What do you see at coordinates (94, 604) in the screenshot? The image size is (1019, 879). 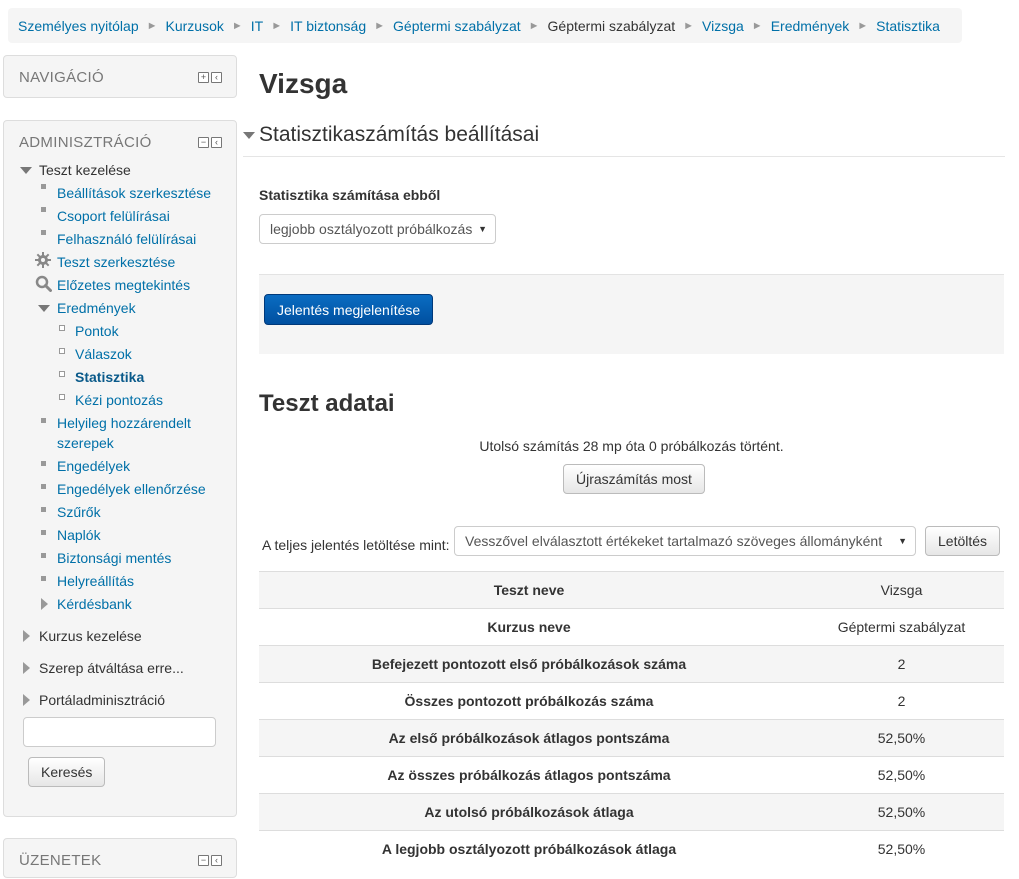 I see `tree-item-question-bank: Kérdésbank` at bounding box center [94, 604].